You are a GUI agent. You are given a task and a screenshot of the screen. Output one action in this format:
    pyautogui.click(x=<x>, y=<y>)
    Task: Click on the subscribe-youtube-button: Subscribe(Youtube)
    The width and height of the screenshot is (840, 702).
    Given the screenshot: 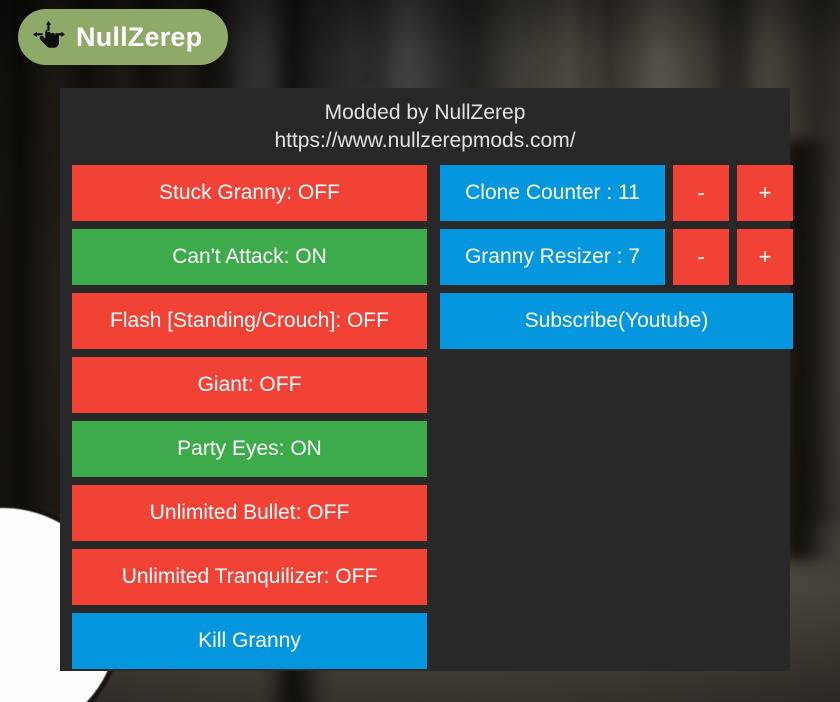 What is the action you would take?
    pyautogui.click(x=616, y=320)
    